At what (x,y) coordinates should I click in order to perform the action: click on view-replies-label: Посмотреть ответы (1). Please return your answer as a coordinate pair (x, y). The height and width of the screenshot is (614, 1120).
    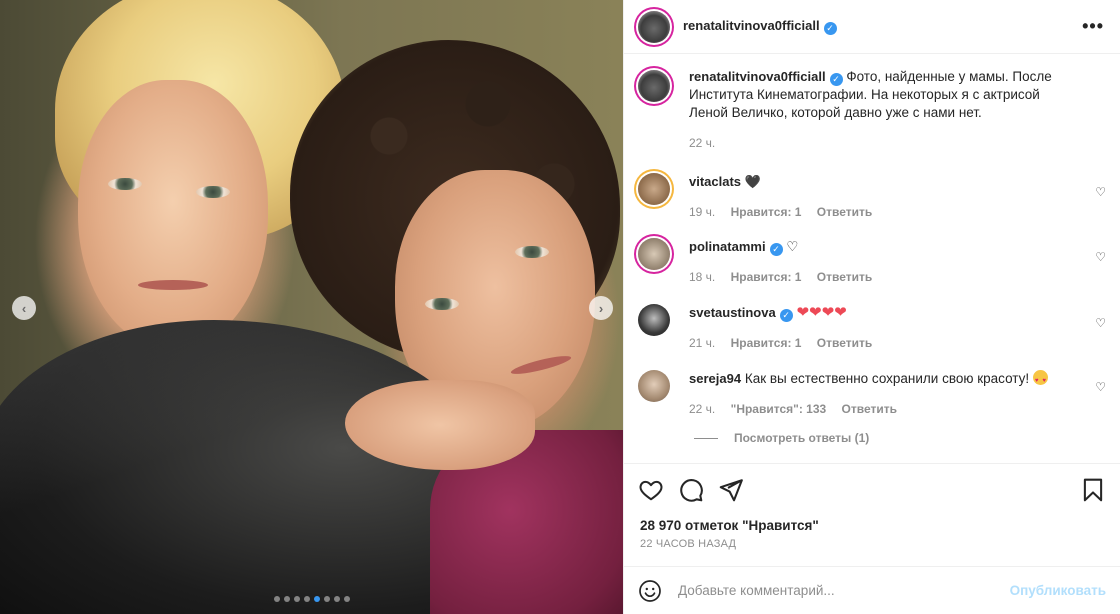
    Looking at the image, I should click on (802, 438).